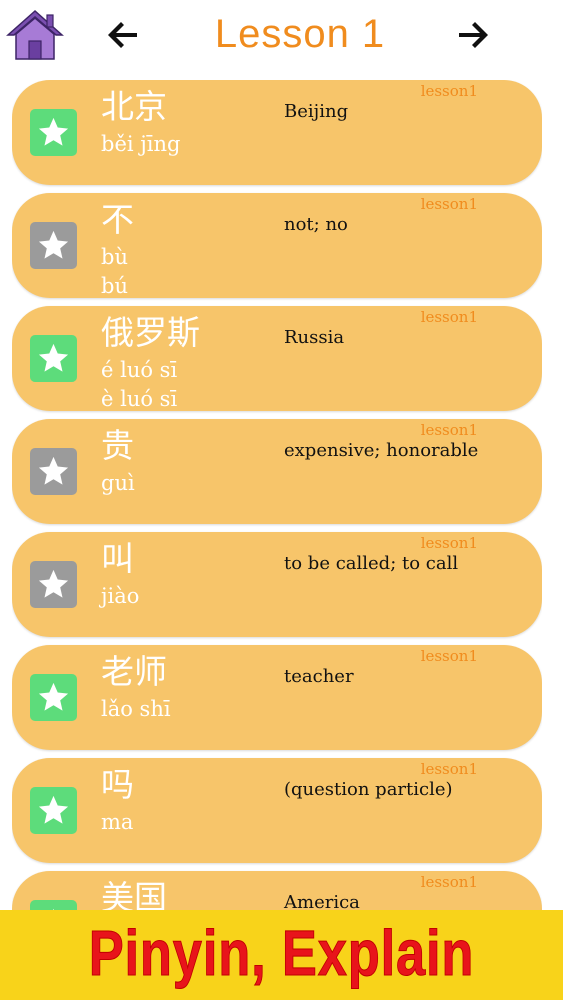 The width and height of the screenshot is (563, 1000). I want to click on house-icon, so click(35, 34).